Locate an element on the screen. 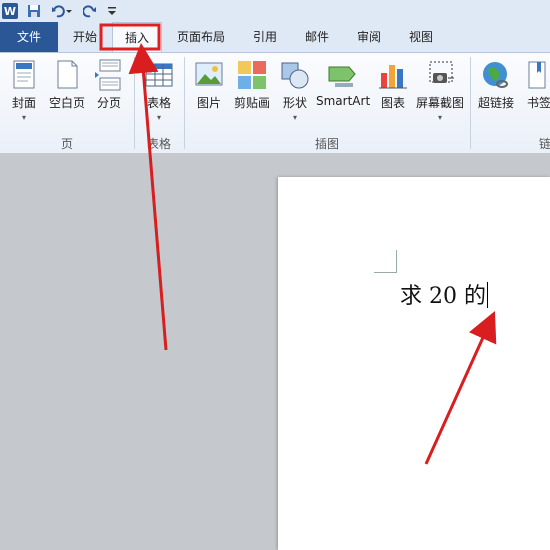 The image size is (550, 550). pages-group-label: 页 is located at coordinates (66, 144).